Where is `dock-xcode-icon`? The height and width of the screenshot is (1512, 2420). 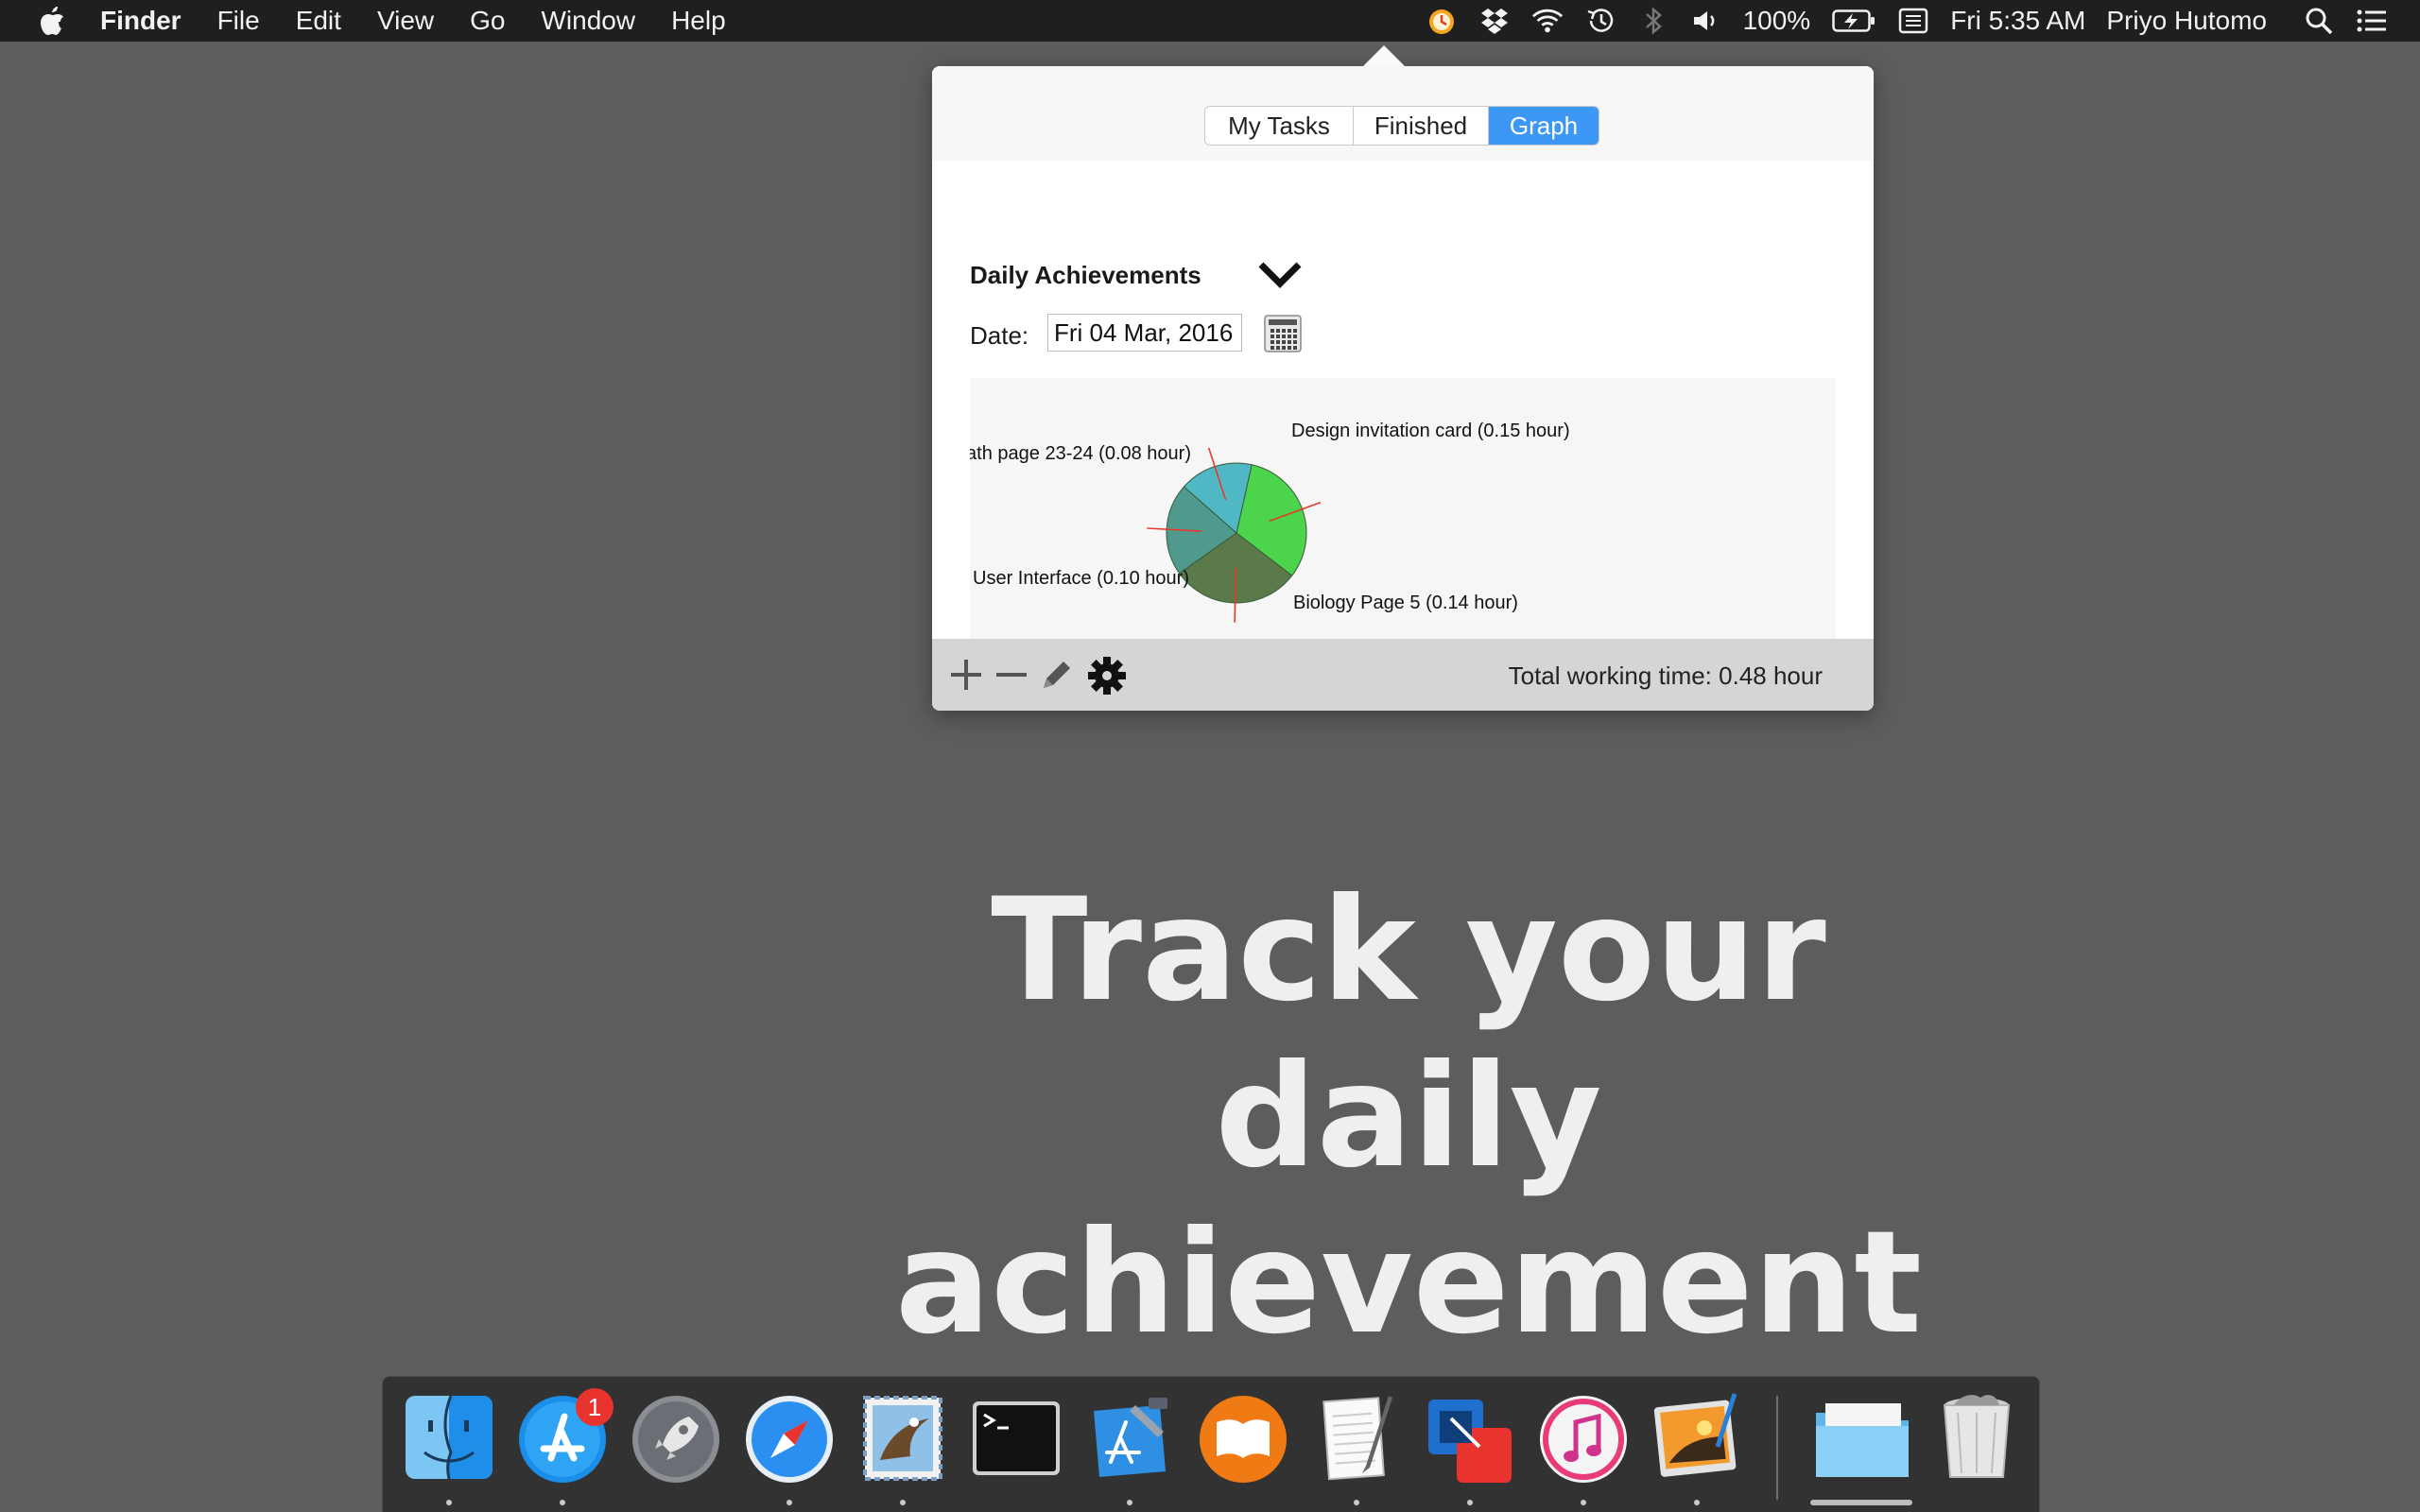 dock-xcode-icon is located at coordinates (1129, 1437).